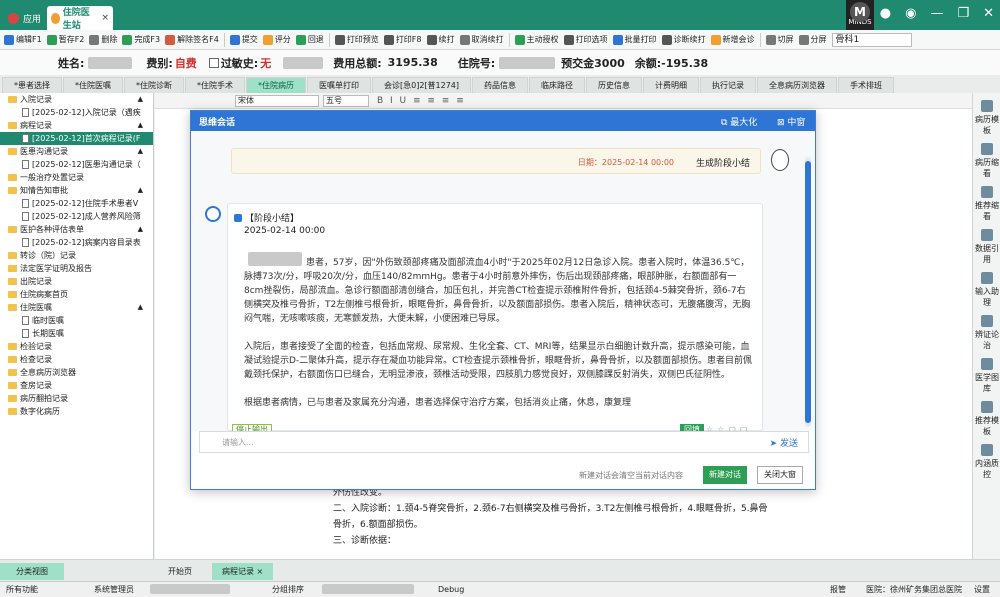 The width and height of the screenshot is (1000, 597). Describe the element at coordinates (76, 411) in the screenshot. I see `tree-folder: 数字化病历` at that location.